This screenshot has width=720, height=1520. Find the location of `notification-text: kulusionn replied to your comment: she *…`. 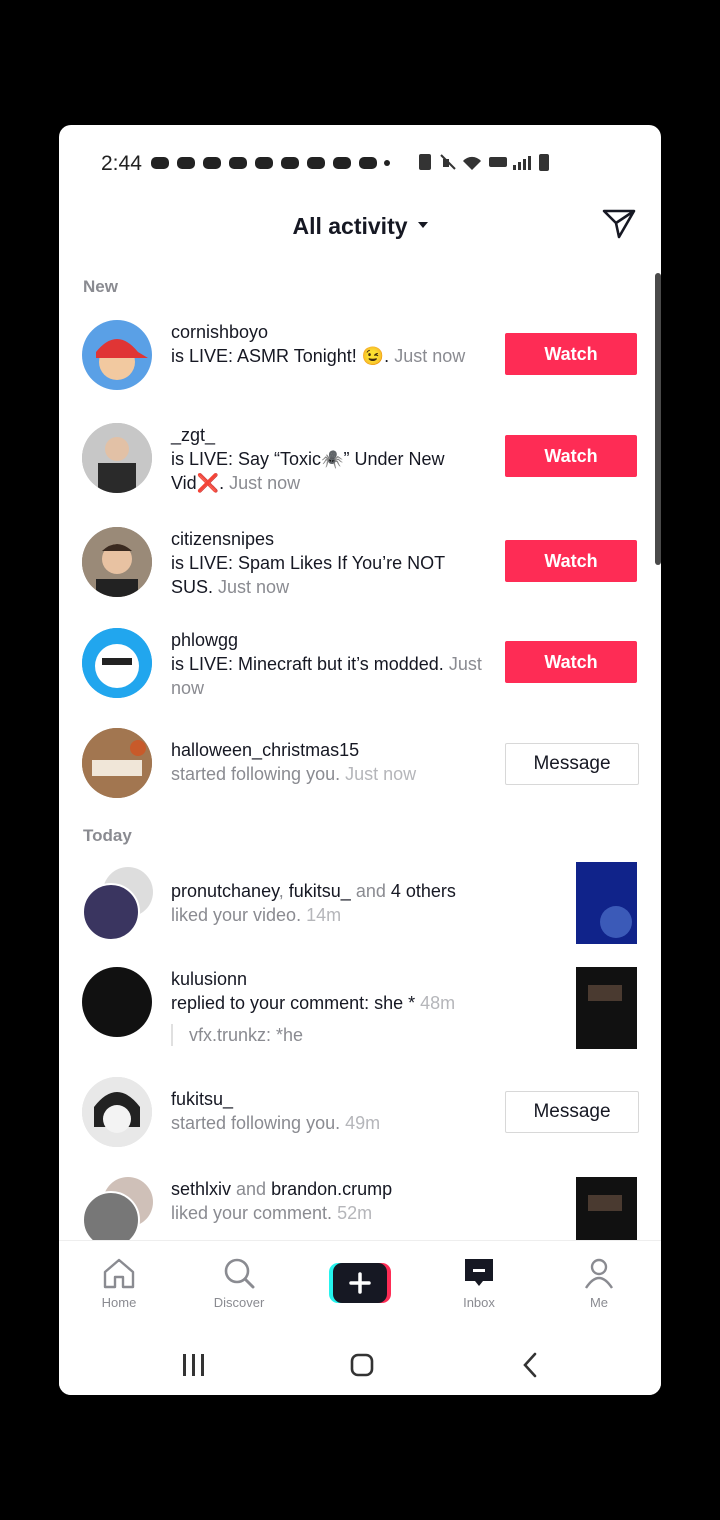

notification-text: kulusionn replied to your comment: she *… is located at coordinates (330, 991).